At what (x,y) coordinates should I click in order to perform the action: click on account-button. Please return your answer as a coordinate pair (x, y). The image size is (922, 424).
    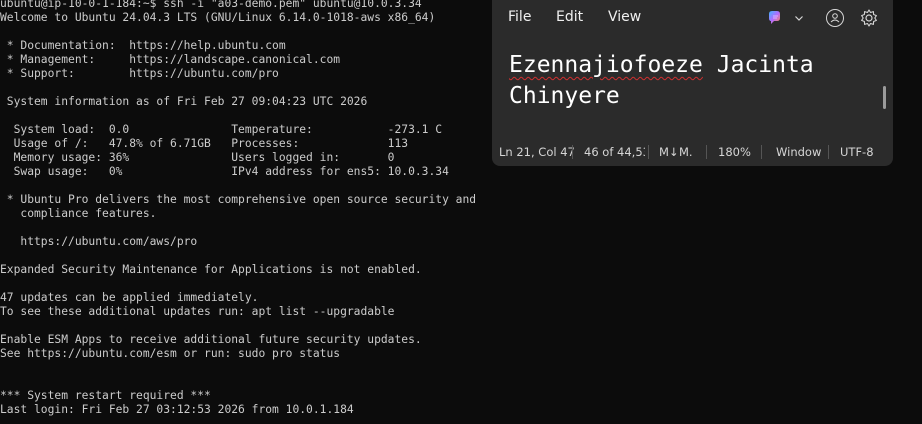
    Looking at the image, I should click on (835, 18).